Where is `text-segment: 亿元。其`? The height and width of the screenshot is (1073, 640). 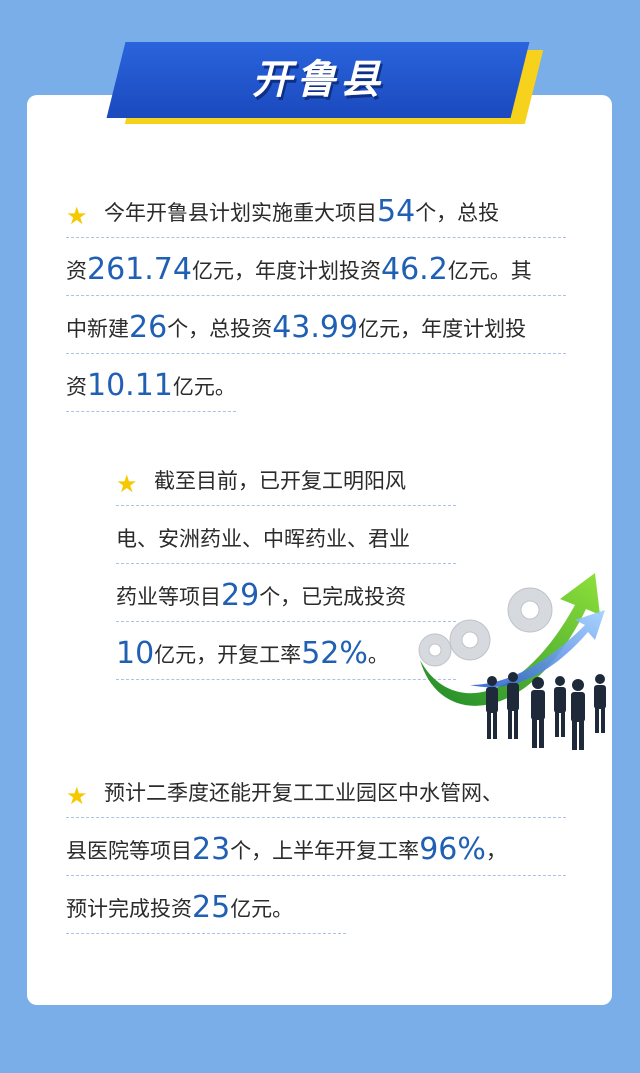 text-segment: 亿元。其 is located at coordinates (489, 271).